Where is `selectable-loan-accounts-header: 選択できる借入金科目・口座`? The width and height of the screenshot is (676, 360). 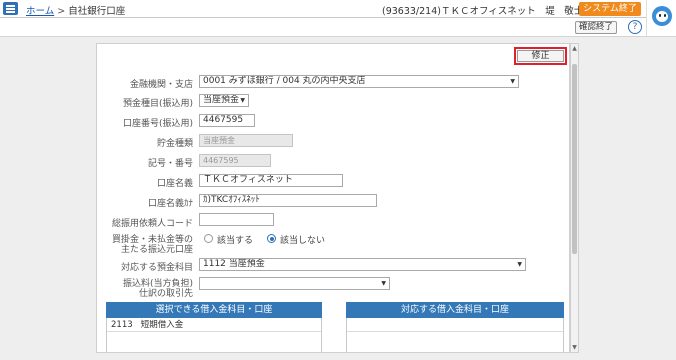 selectable-loan-accounts-header: 選択できる借入金科目・口座 is located at coordinates (214, 310).